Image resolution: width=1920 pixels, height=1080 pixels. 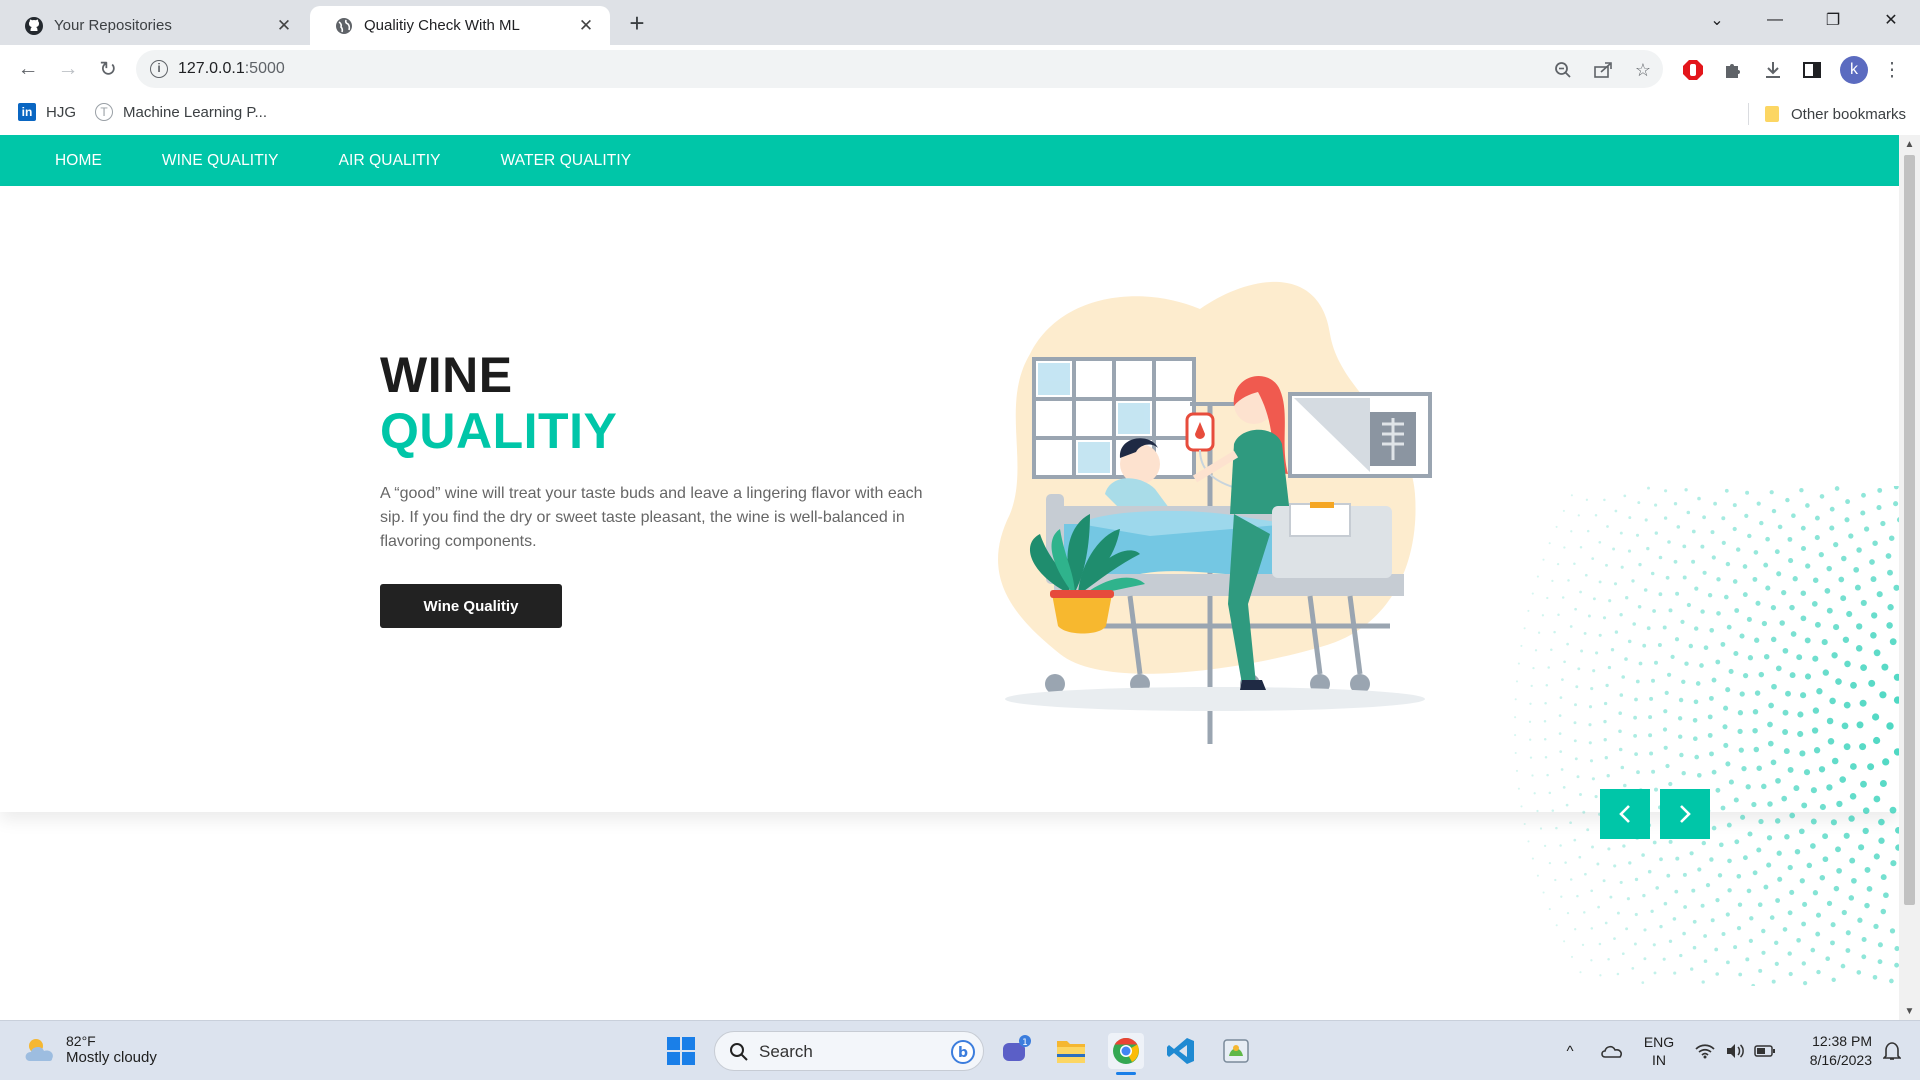 I want to click on tab-search-chevron-icon: ⌄, so click(x=1717, y=20).